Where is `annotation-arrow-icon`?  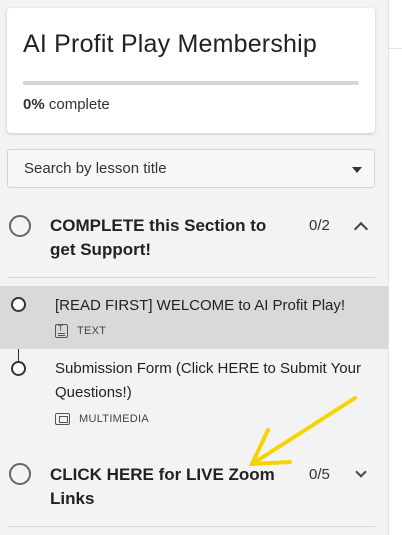 annotation-arrow-icon is located at coordinates (302, 431).